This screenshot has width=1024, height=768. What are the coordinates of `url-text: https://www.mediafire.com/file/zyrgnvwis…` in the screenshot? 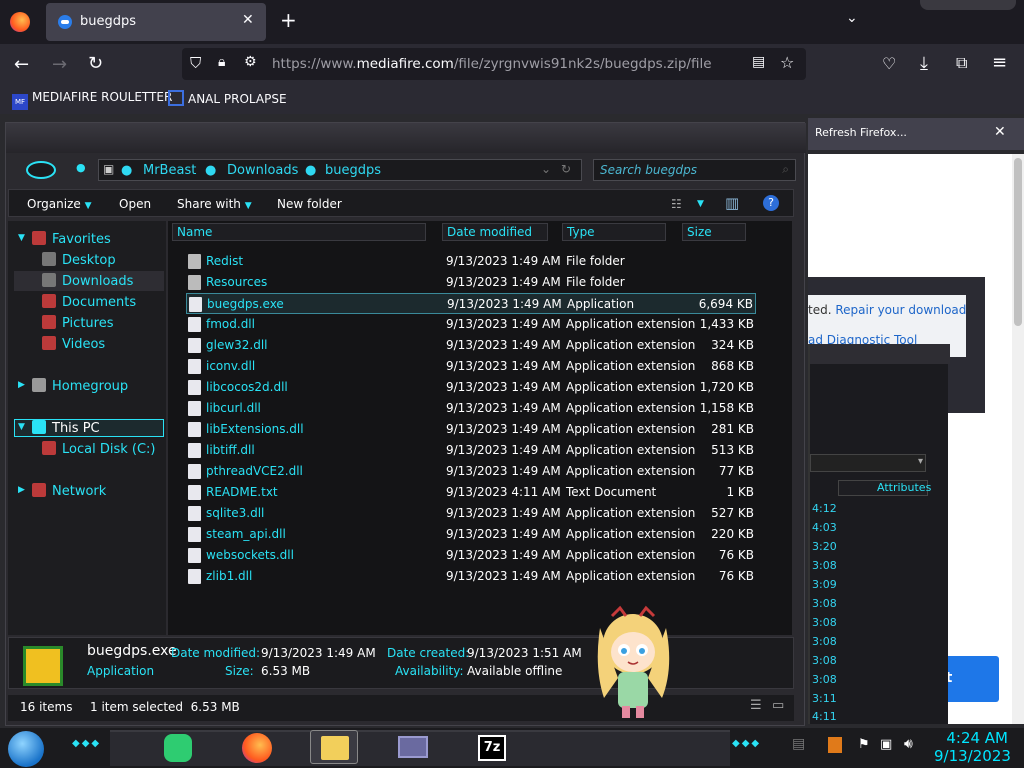 It's located at (492, 64).